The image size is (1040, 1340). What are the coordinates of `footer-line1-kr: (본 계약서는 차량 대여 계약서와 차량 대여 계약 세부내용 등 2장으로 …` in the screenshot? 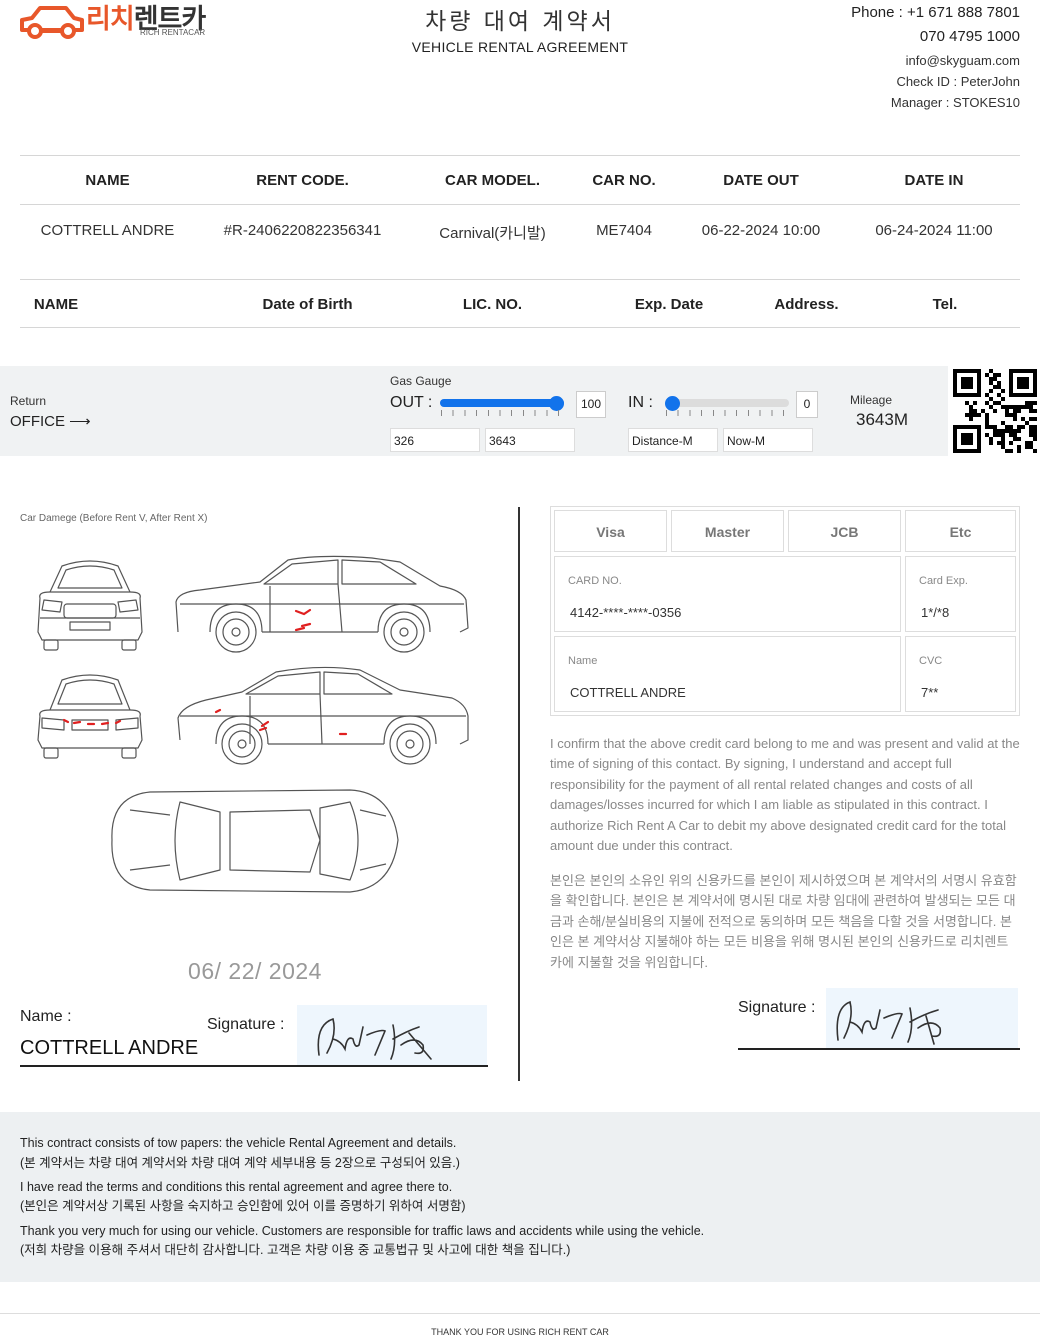 It's located at (240, 1163).